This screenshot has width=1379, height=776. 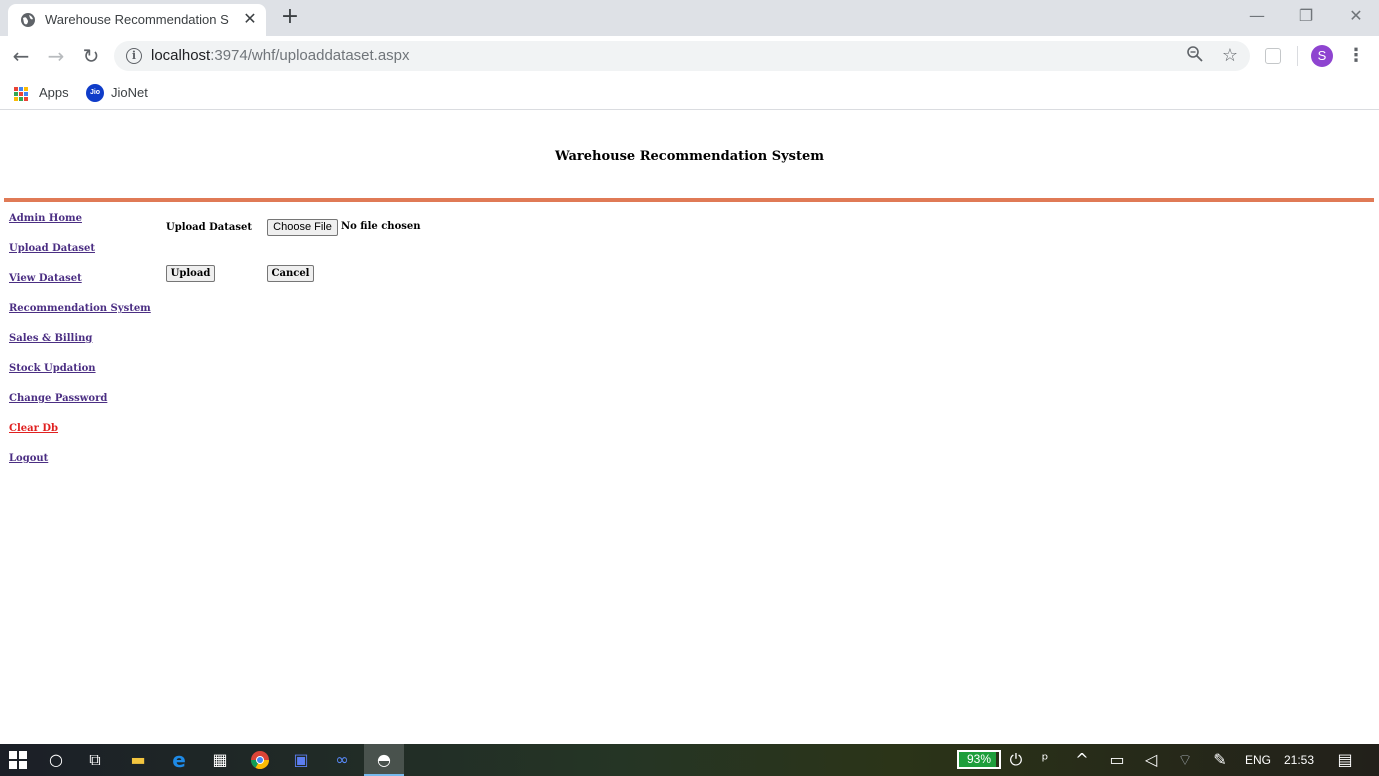 I want to click on sidebar-item-admin-home: Admin Home, so click(x=45, y=218).